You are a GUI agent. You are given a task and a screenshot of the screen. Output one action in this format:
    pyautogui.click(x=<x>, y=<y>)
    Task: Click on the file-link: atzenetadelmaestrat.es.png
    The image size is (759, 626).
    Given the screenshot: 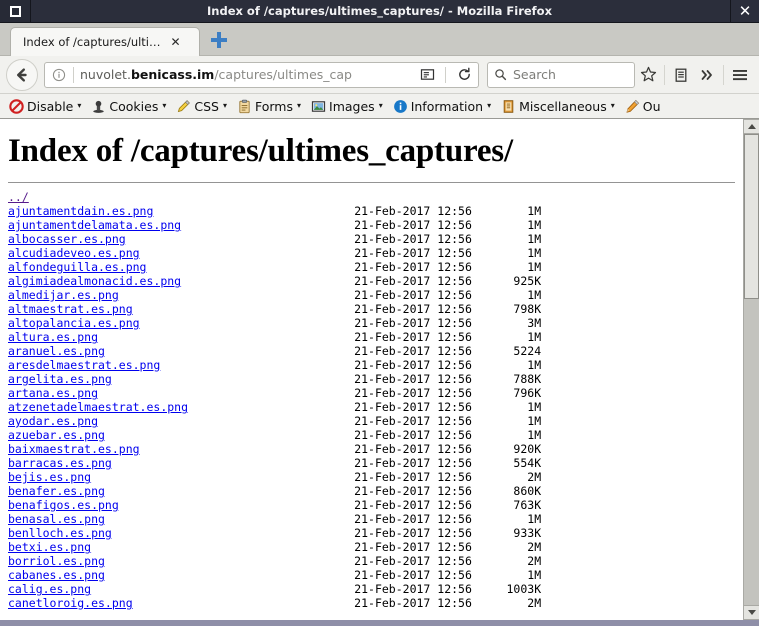 What is the action you would take?
    pyautogui.click(x=98, y=407)
    